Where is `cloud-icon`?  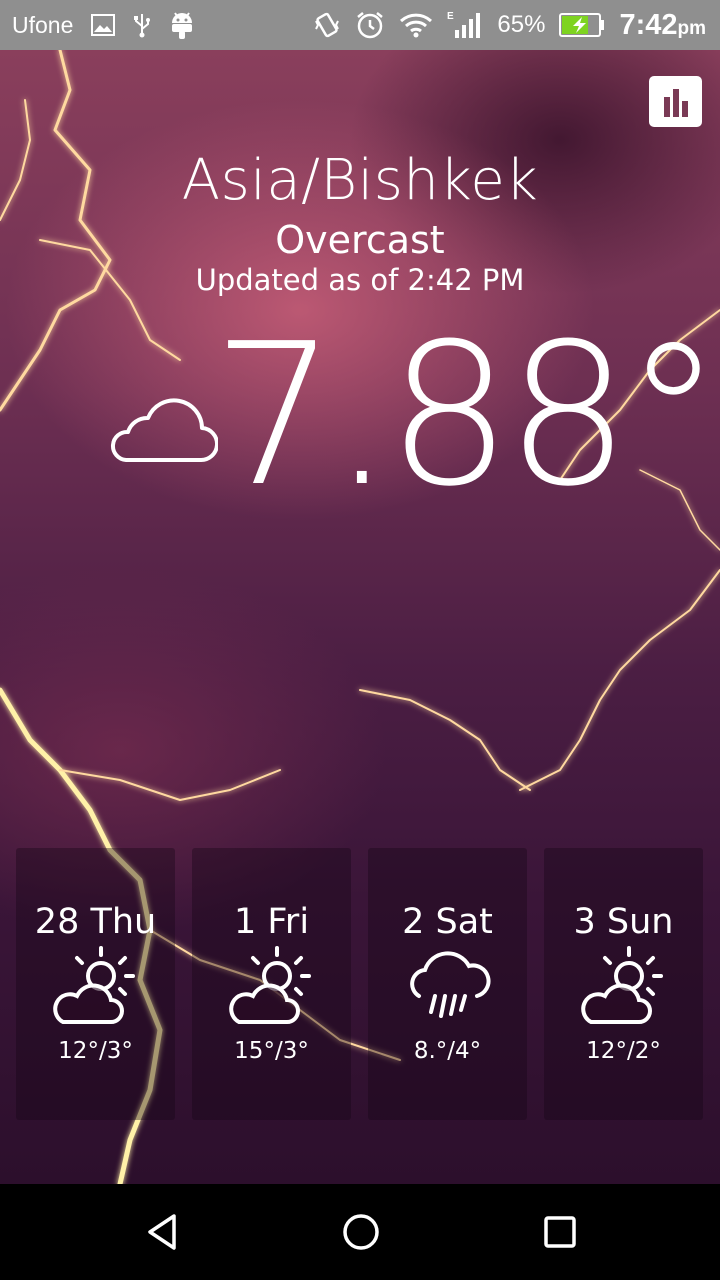 cloud-icon is located at coordinates (163, 429).